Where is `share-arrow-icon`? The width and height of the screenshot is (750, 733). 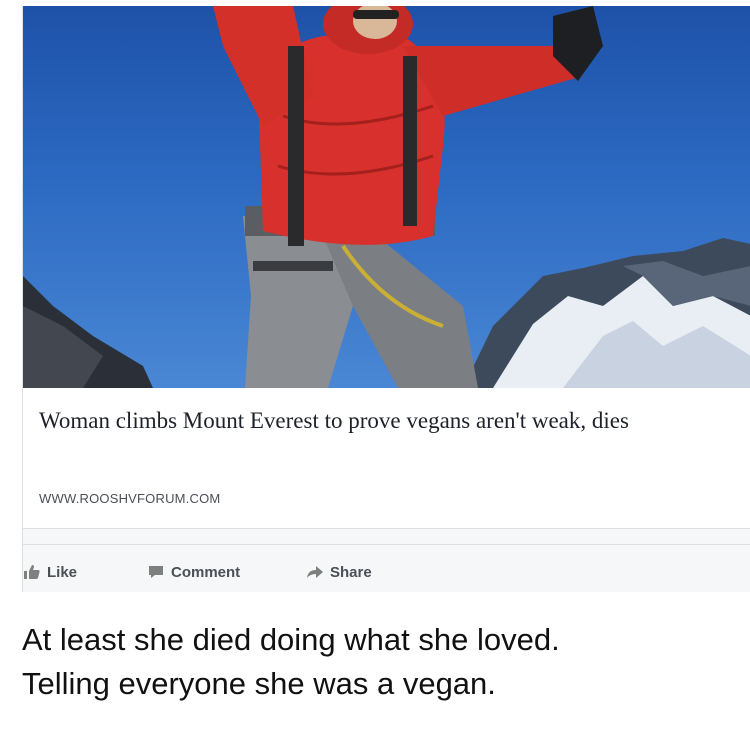 share-arrow-icon is located at coordinates (315, 572).